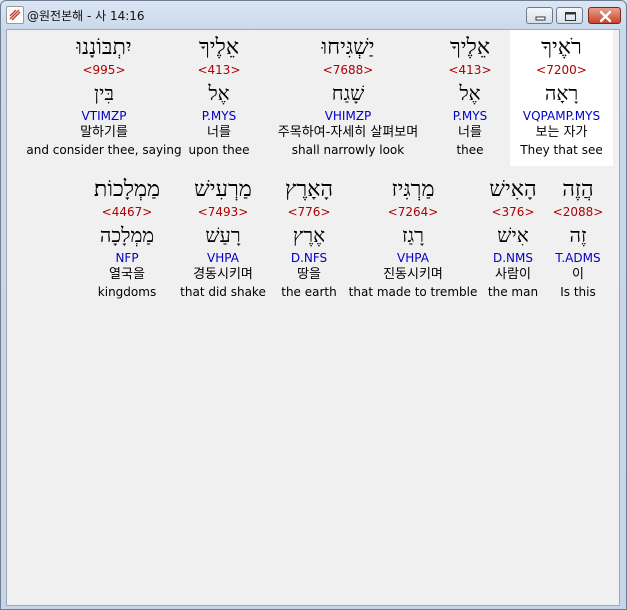  What do you see at coordinates (223, 292) in the screenshot?
I see `english-gloss: that did shake` at bounding box center [223, 292].